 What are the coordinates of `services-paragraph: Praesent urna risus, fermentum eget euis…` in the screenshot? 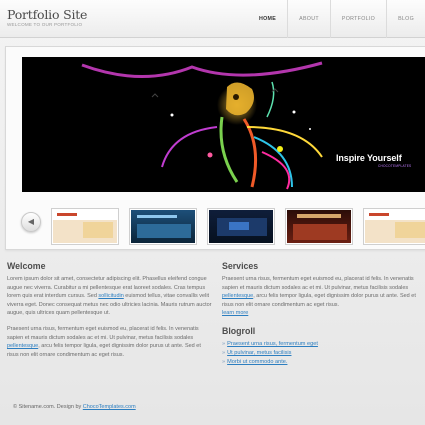 It's located at (319, 296).